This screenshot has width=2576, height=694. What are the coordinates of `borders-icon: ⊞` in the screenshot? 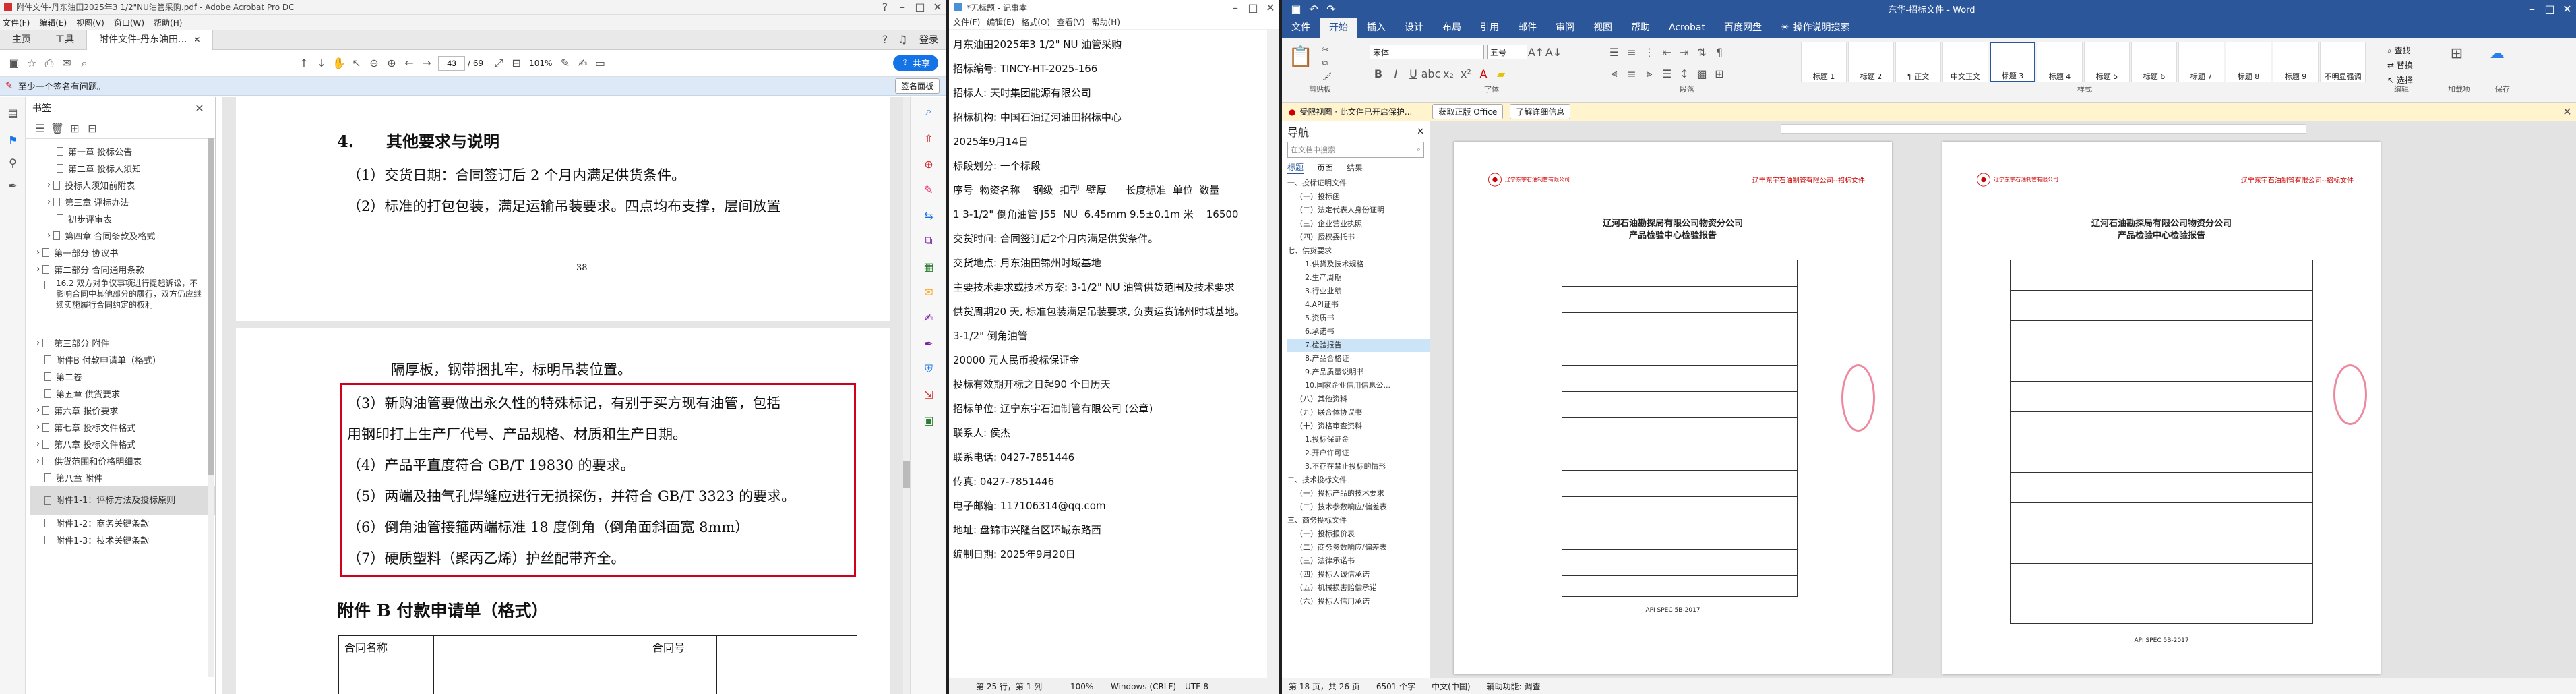 It's located at (1720, 73).